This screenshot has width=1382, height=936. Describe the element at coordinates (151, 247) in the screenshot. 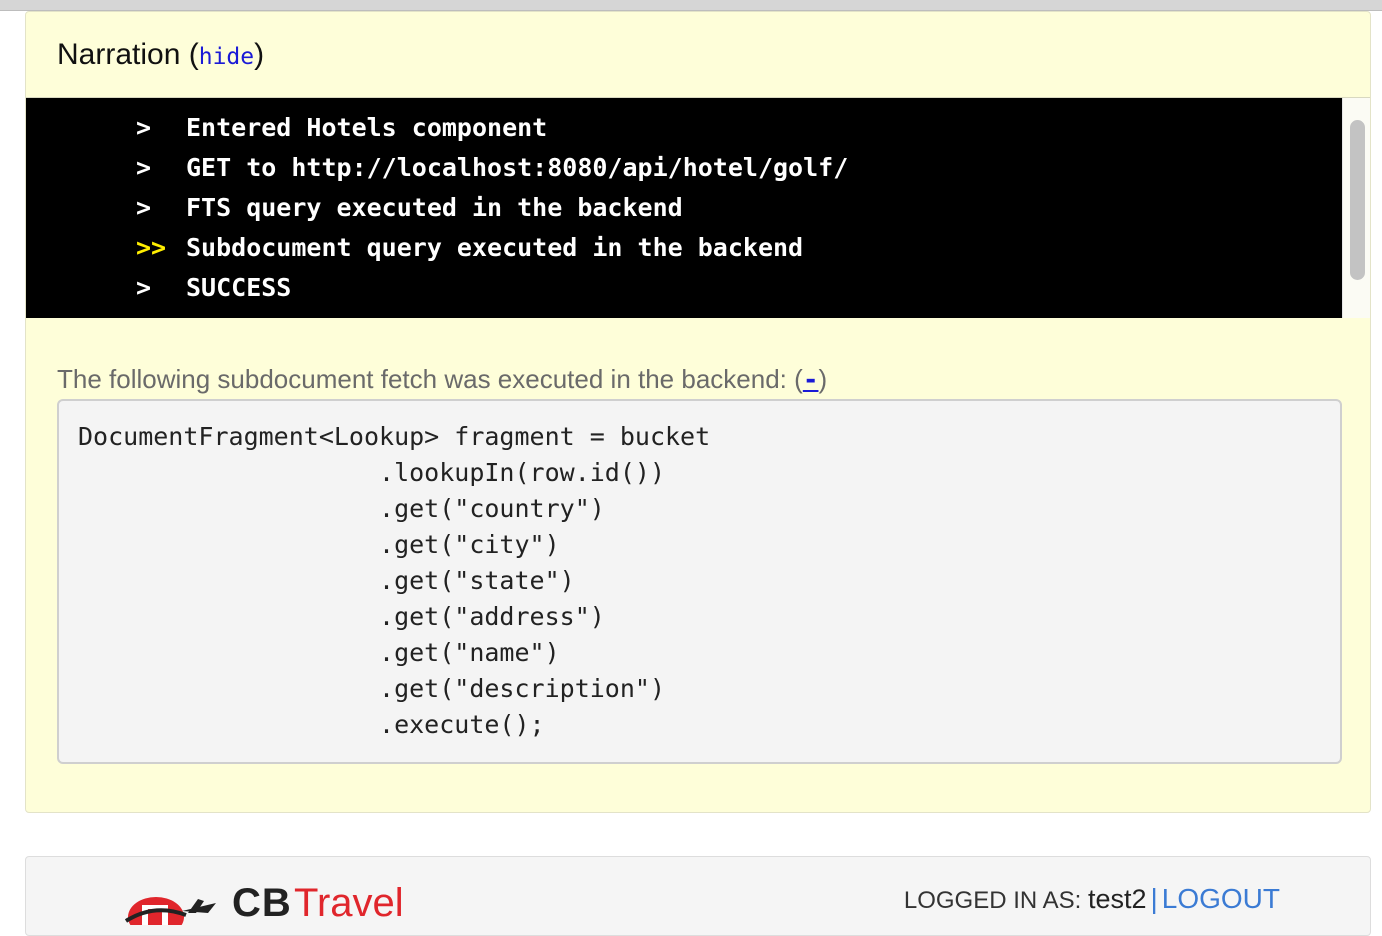

I see `console-marker-current: >>` at that location.